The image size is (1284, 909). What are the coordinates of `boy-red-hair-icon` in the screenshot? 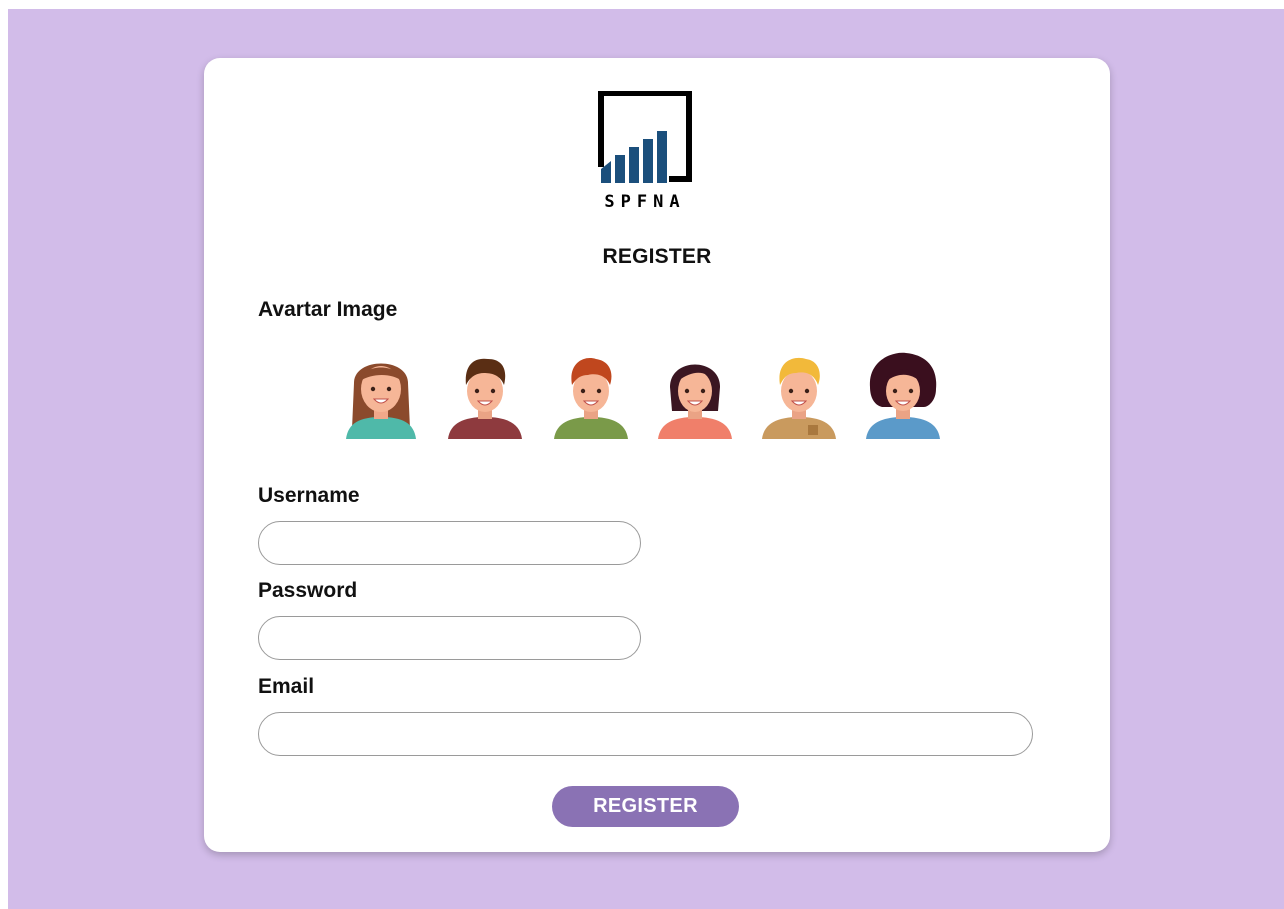 It's located at (591, 398).